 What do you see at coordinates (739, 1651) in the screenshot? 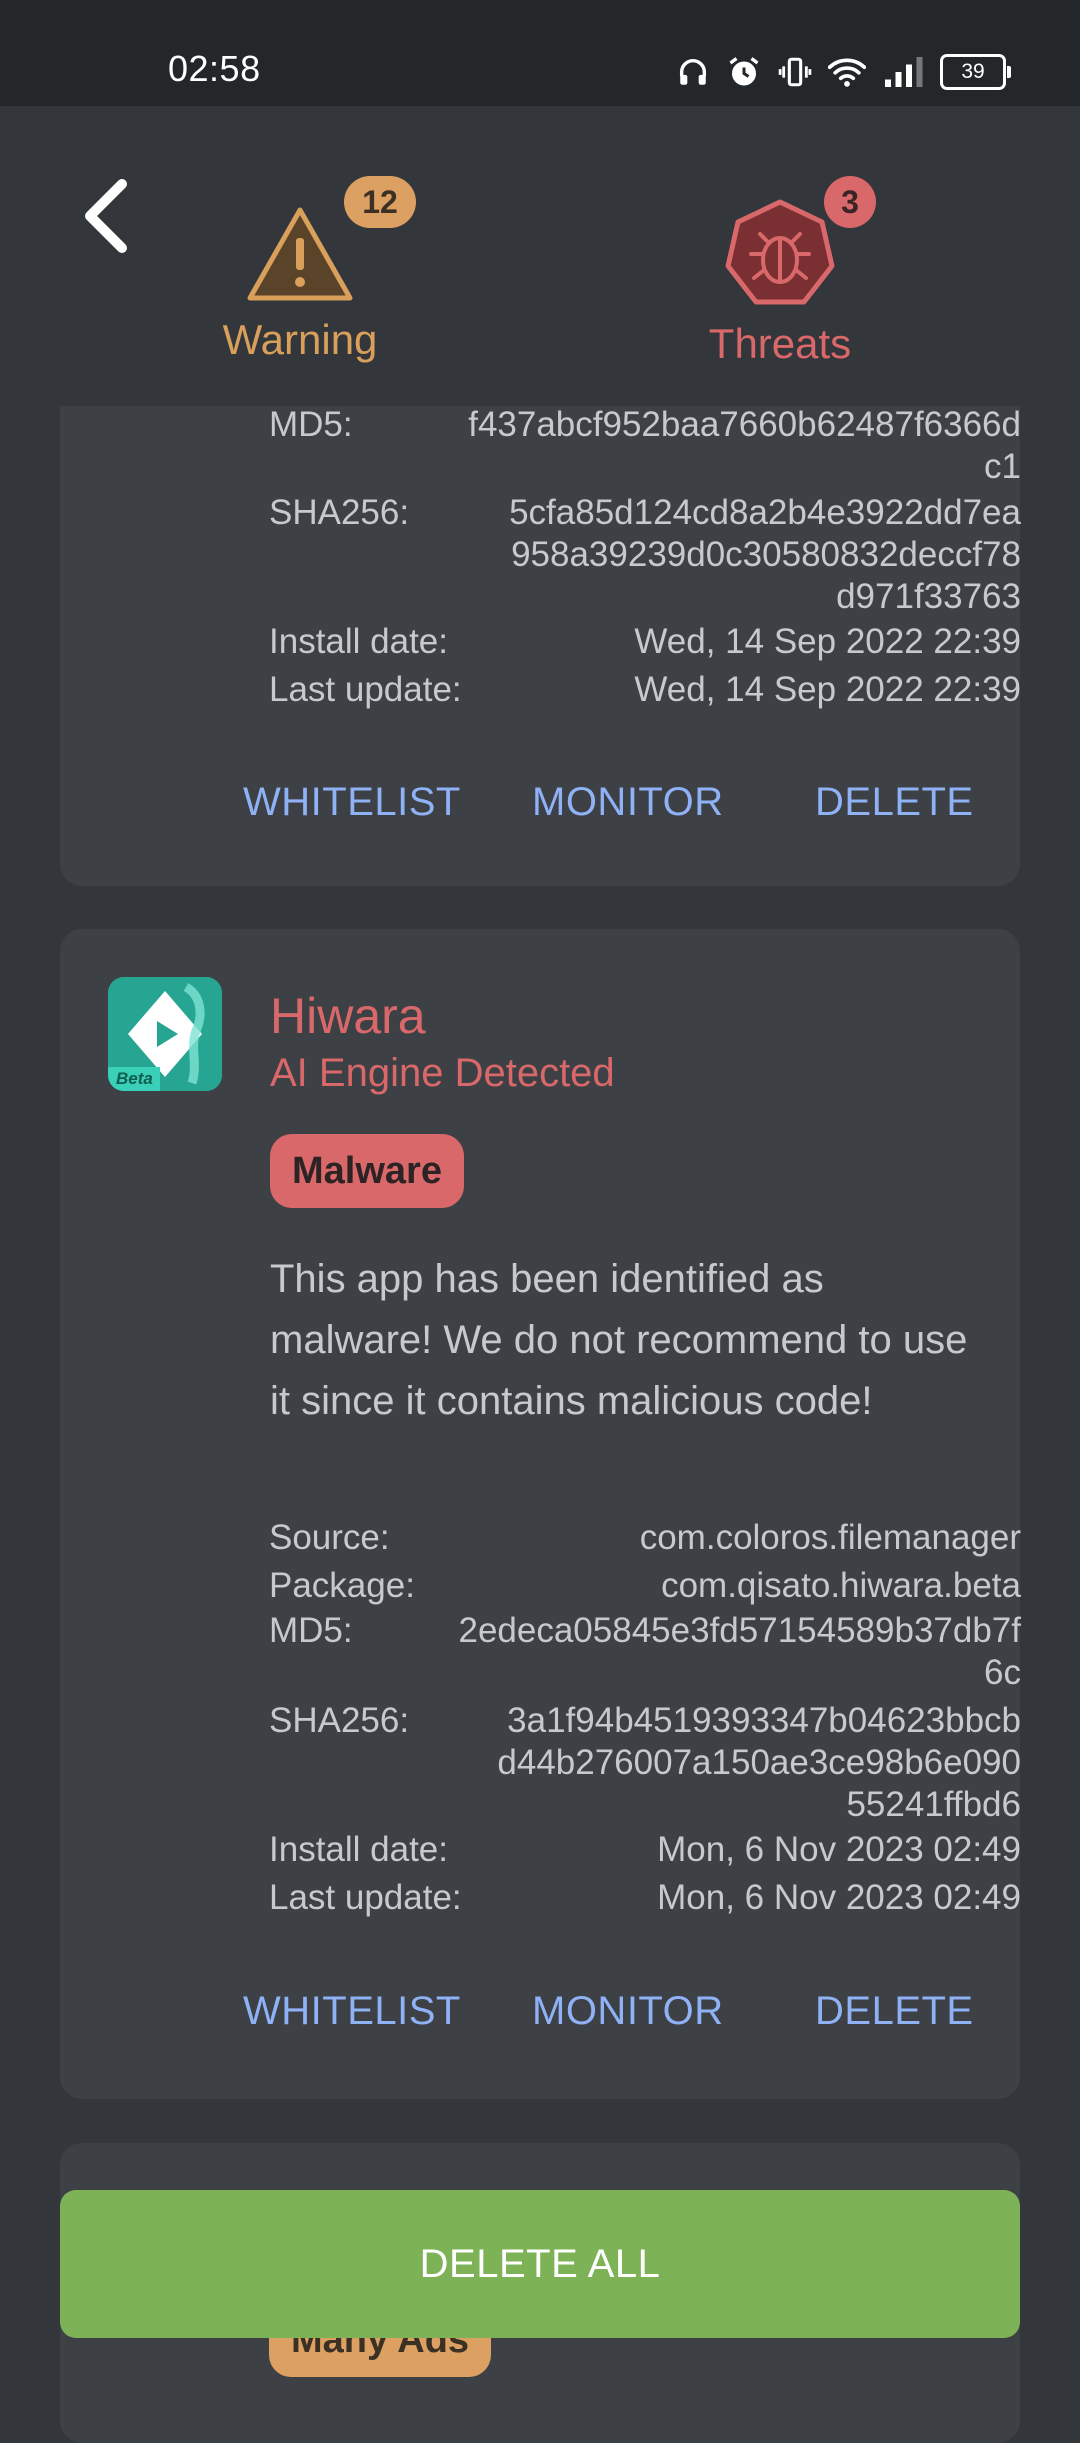
I see `md5-value: 2edeca05845e3fd57154589b37db7f 6c` at bounding box center [739, 1651].